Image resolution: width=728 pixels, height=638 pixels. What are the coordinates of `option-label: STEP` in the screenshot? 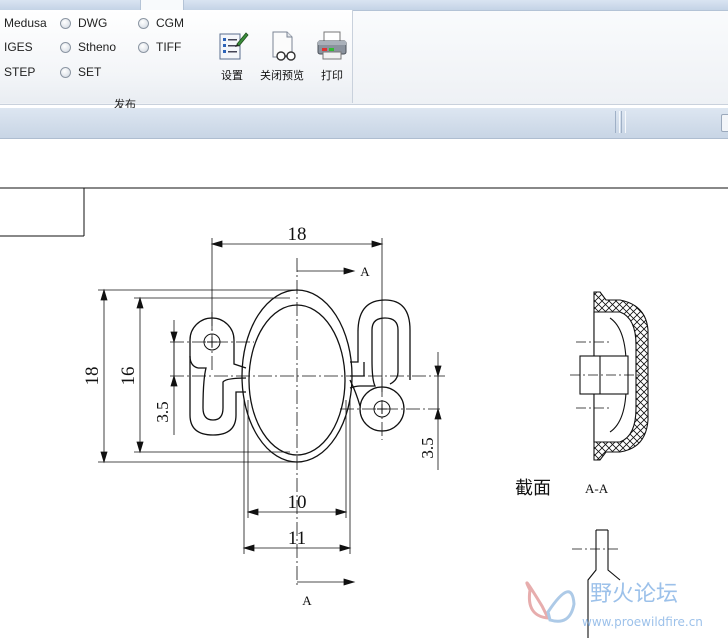 It's located at (20, 72).